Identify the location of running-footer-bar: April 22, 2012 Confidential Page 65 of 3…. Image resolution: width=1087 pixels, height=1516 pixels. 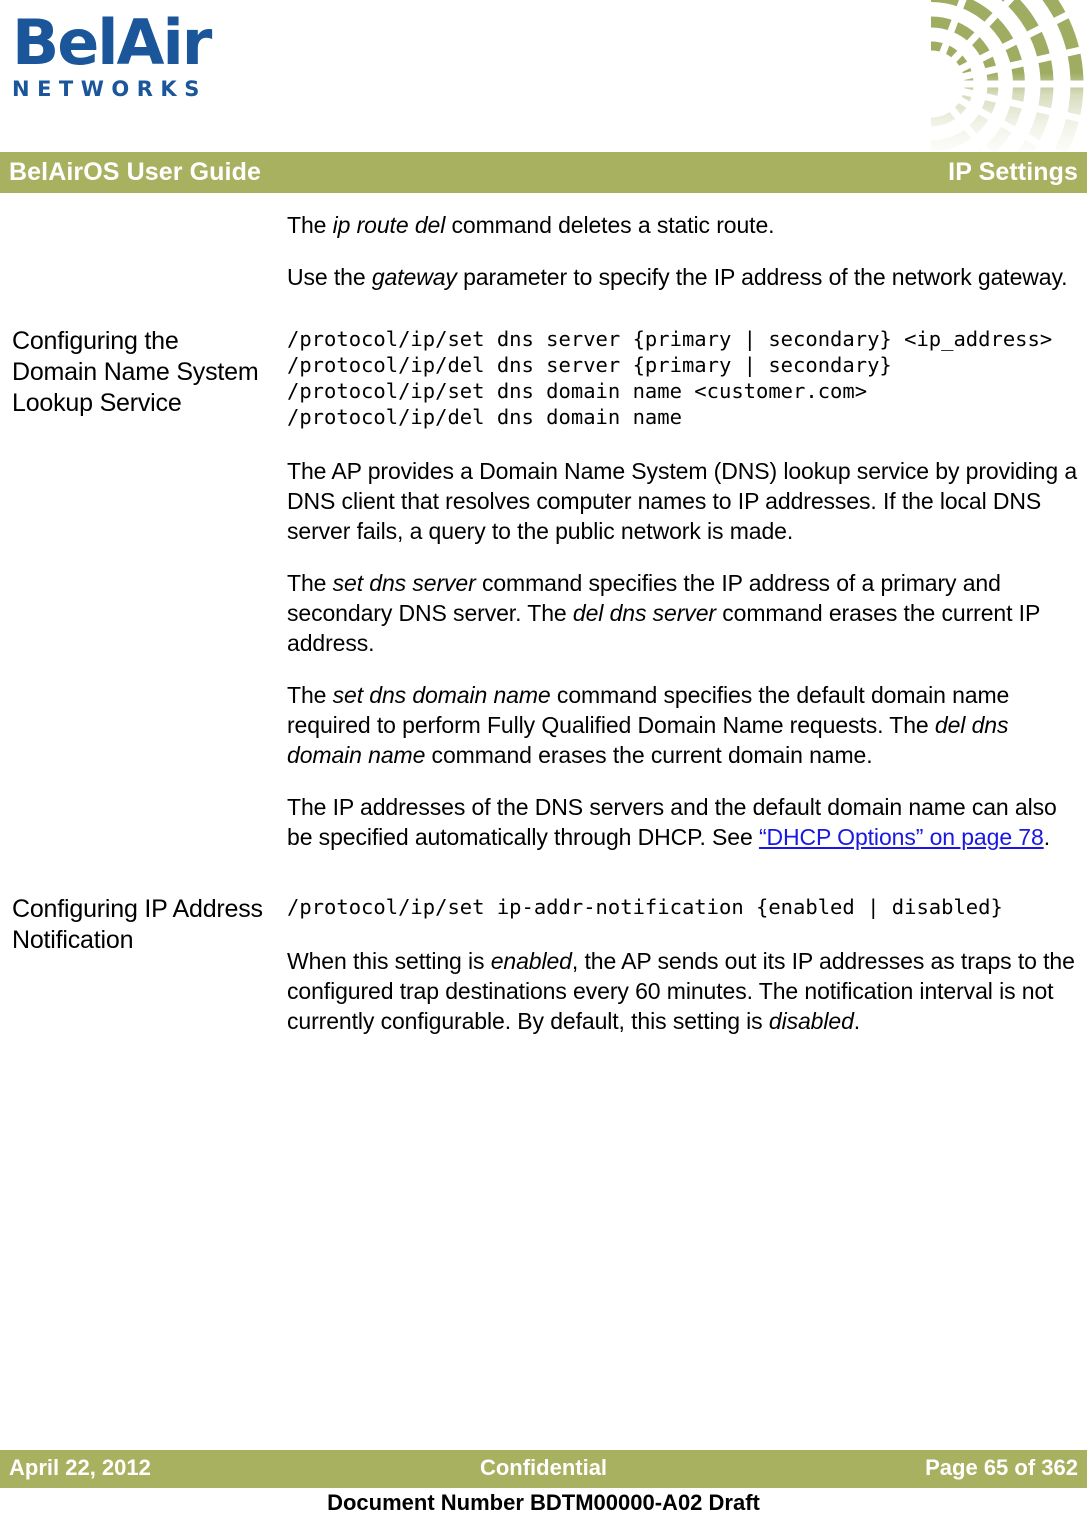
(543, 1469).